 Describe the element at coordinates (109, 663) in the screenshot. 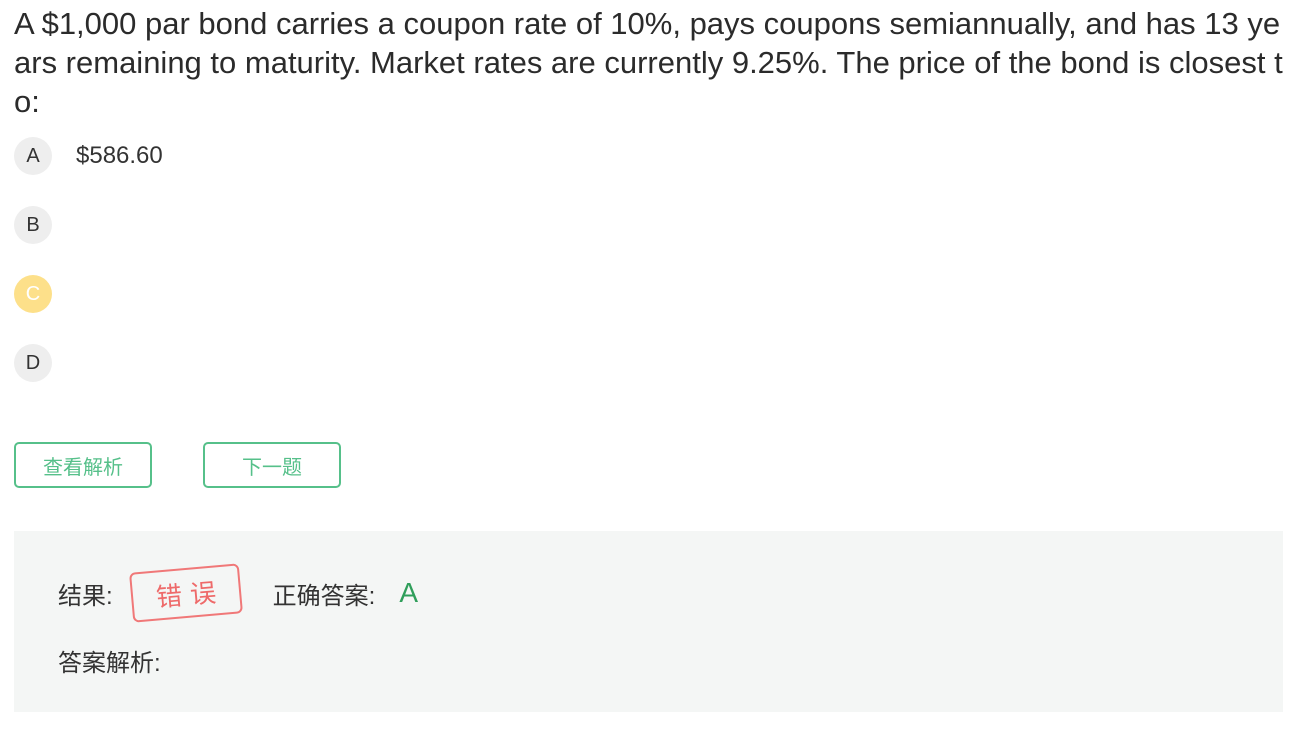

I see `analysis-label: 答案解析:` at that location.